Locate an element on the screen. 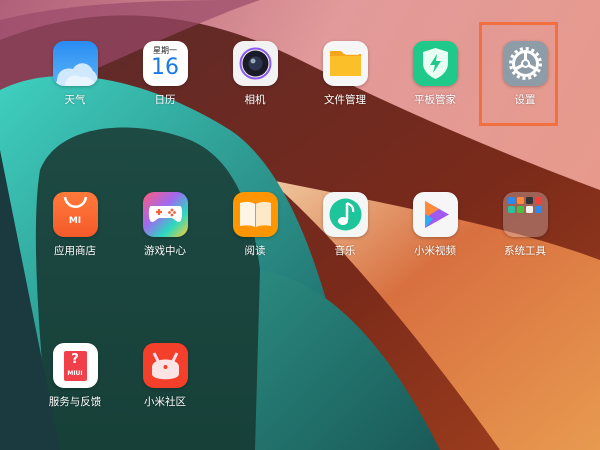  feedback-badge: MIUI is located at coordinates (75, 373).